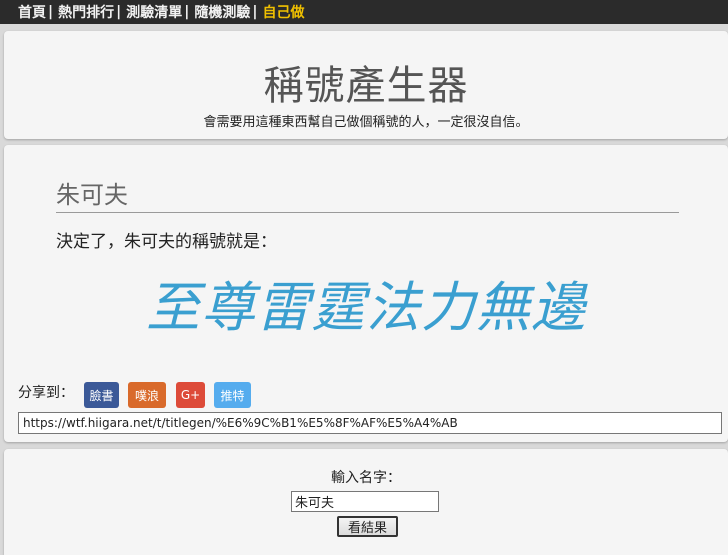 Image resolution: width=728 pixels, height=555 pixels. I want to click on page-title: 稱號產生器, so click(366, 86).